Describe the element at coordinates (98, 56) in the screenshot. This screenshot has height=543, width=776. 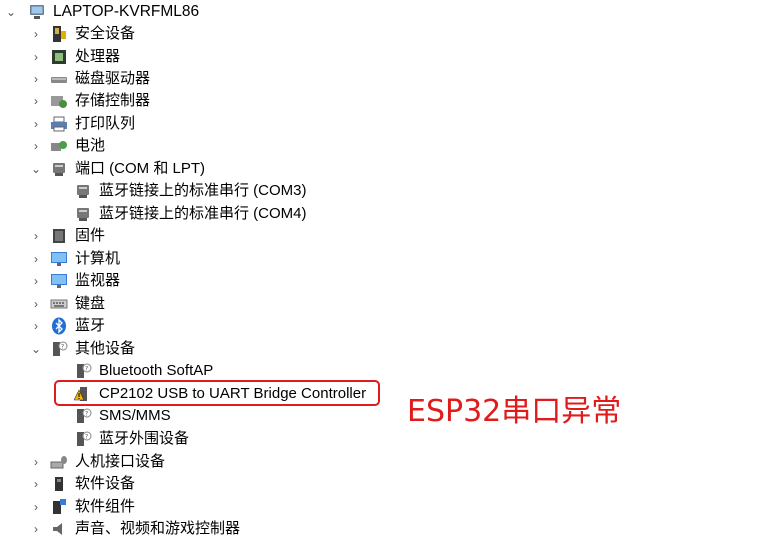
I see `category-label: 处理器` at that location.